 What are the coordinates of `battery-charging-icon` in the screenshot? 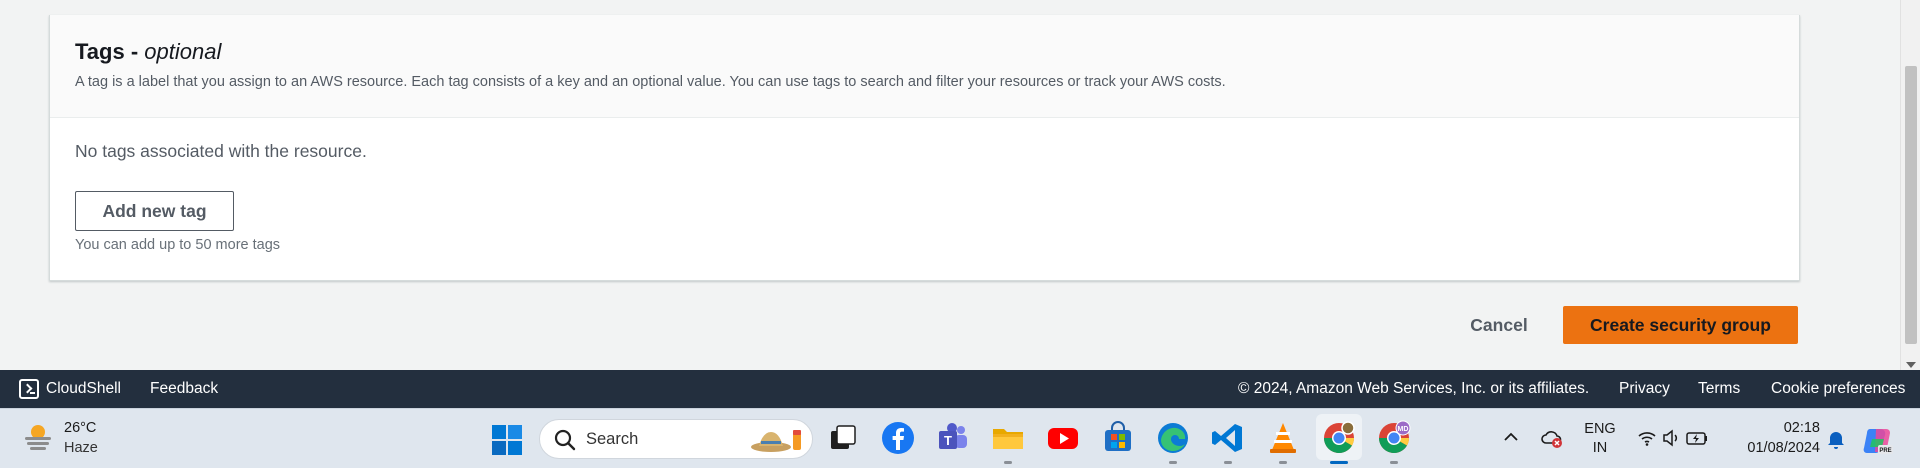 It's located at (1697, 438).